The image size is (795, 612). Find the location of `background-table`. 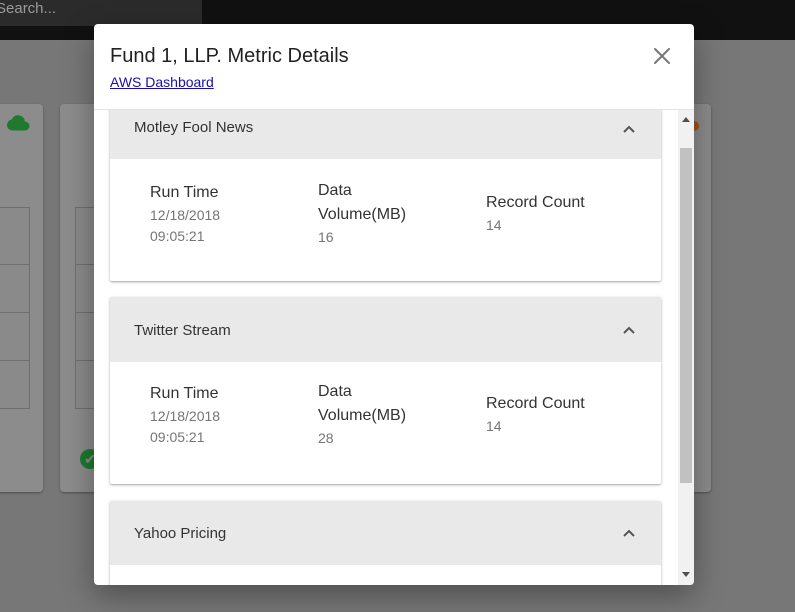

background-table is located at coordinates (15, 308).